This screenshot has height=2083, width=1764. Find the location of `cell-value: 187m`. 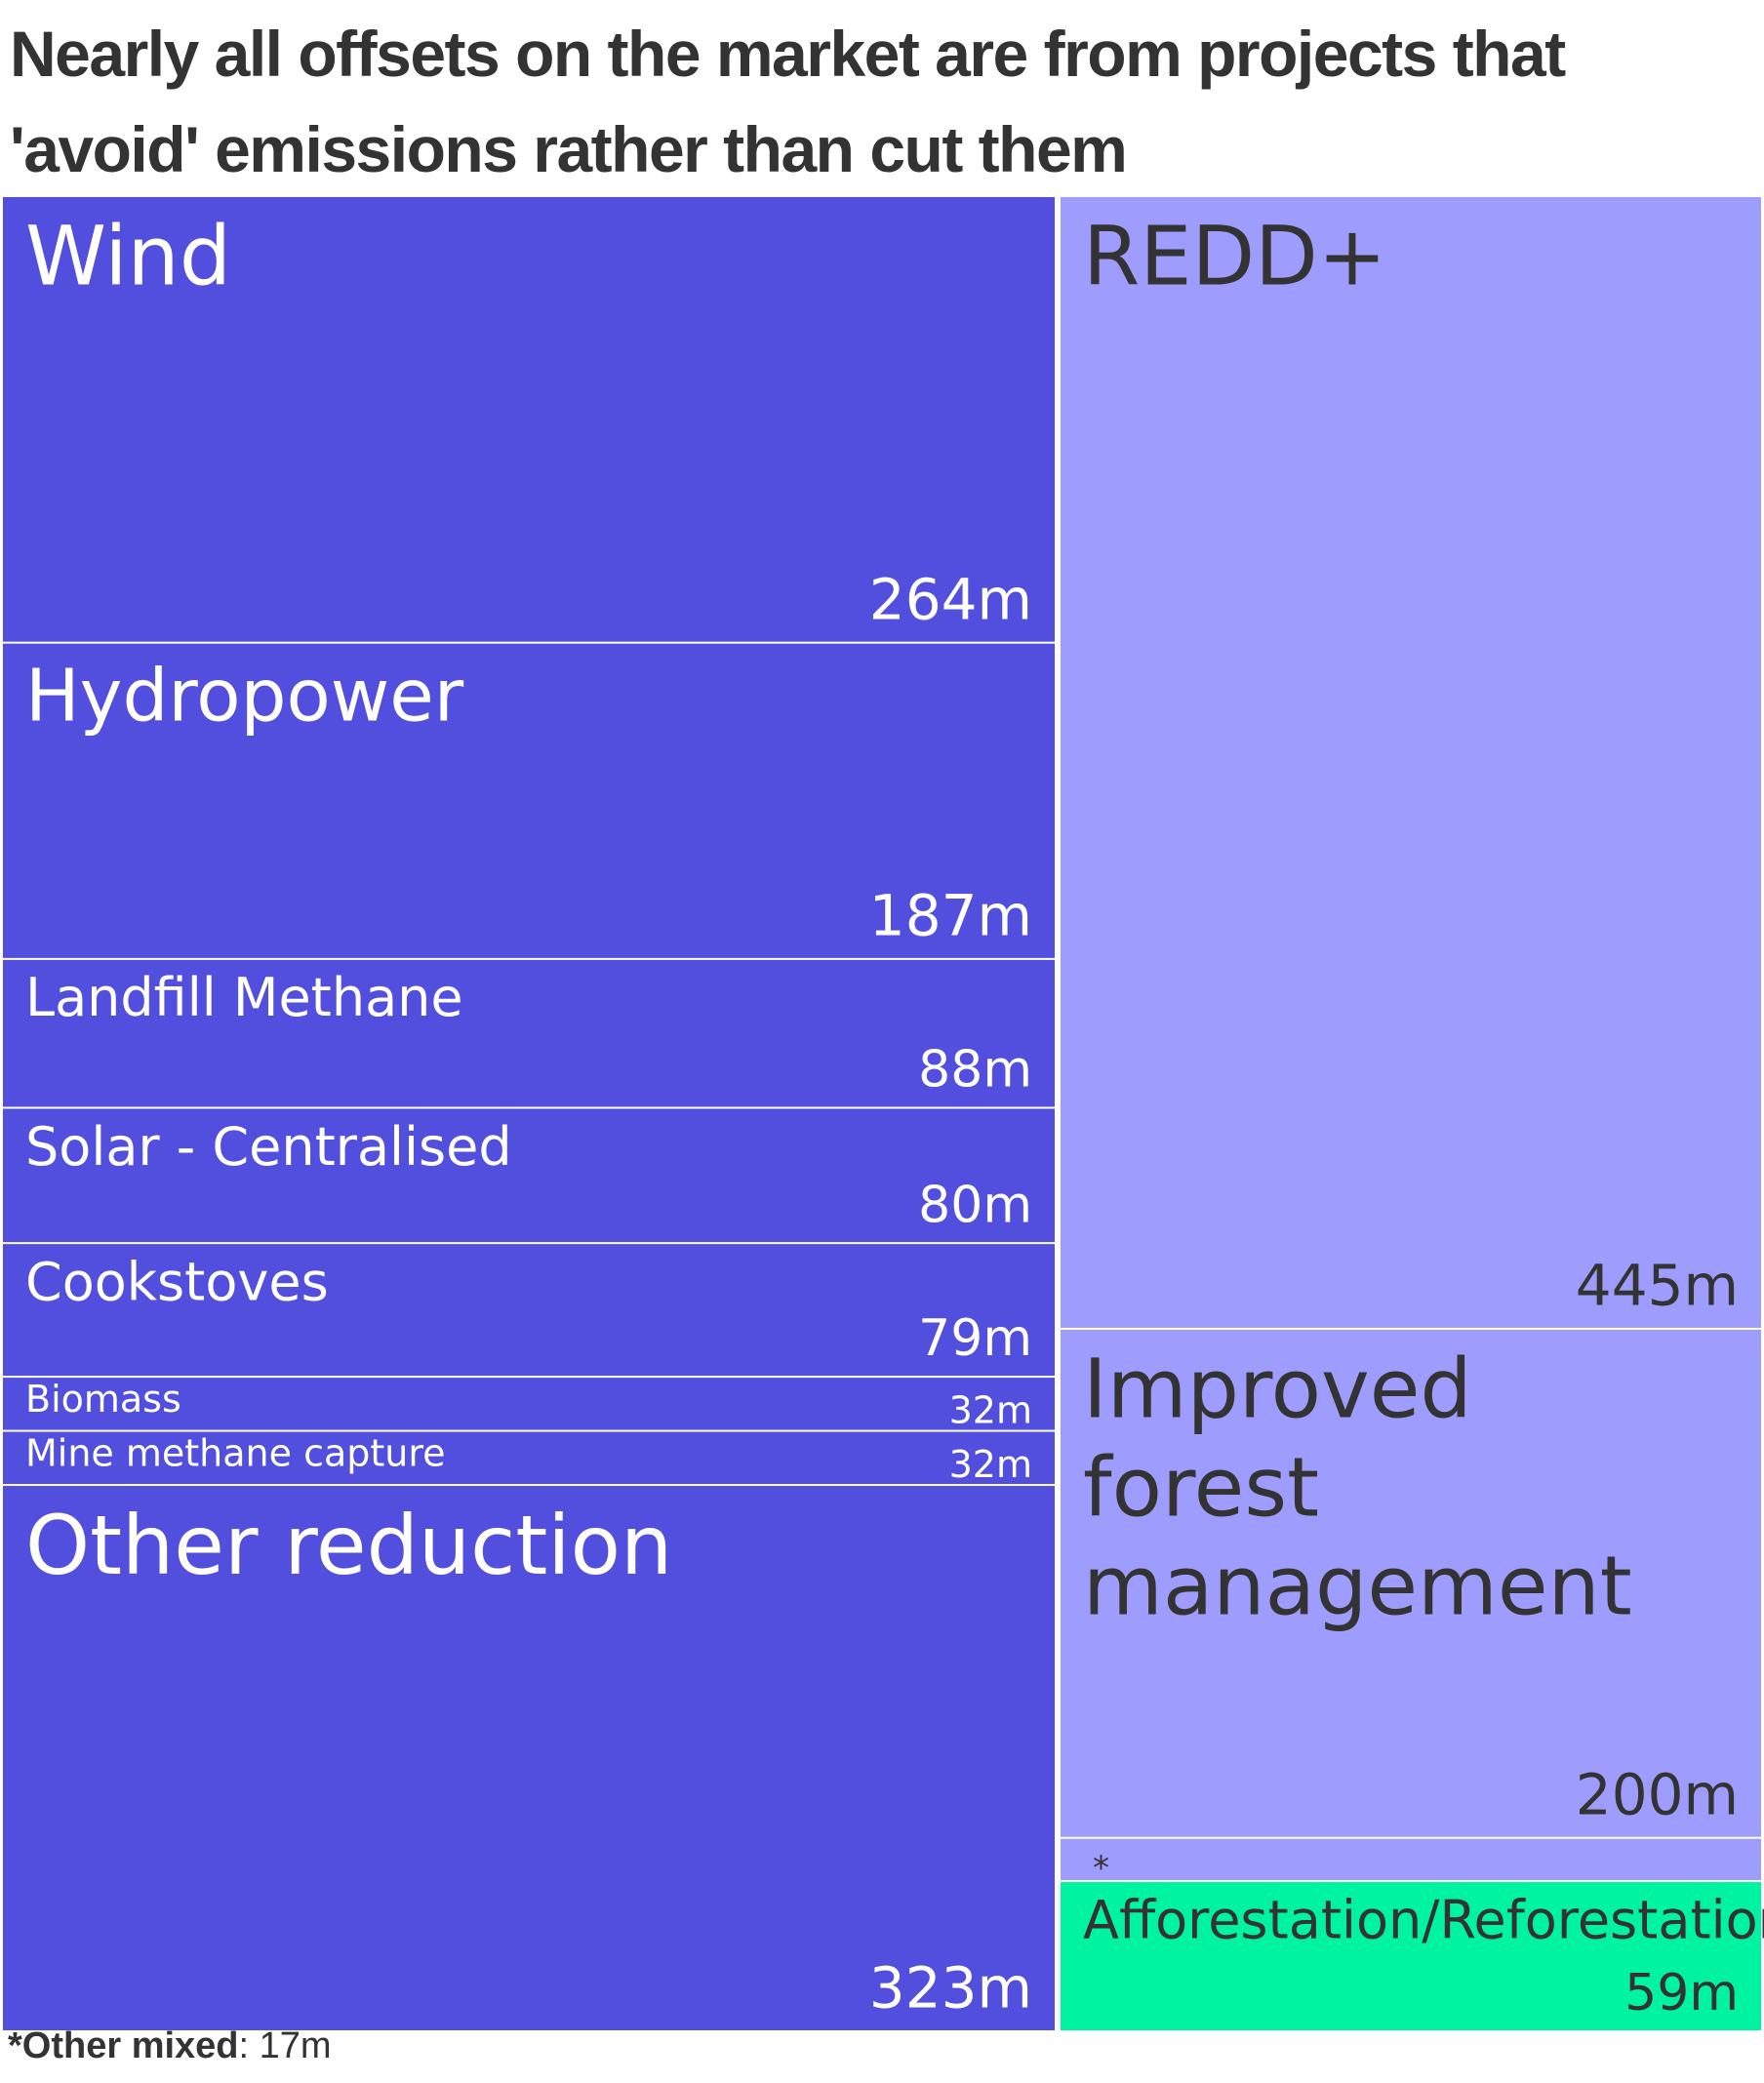

cell-value: 187m is located at coordinates (951, 916).